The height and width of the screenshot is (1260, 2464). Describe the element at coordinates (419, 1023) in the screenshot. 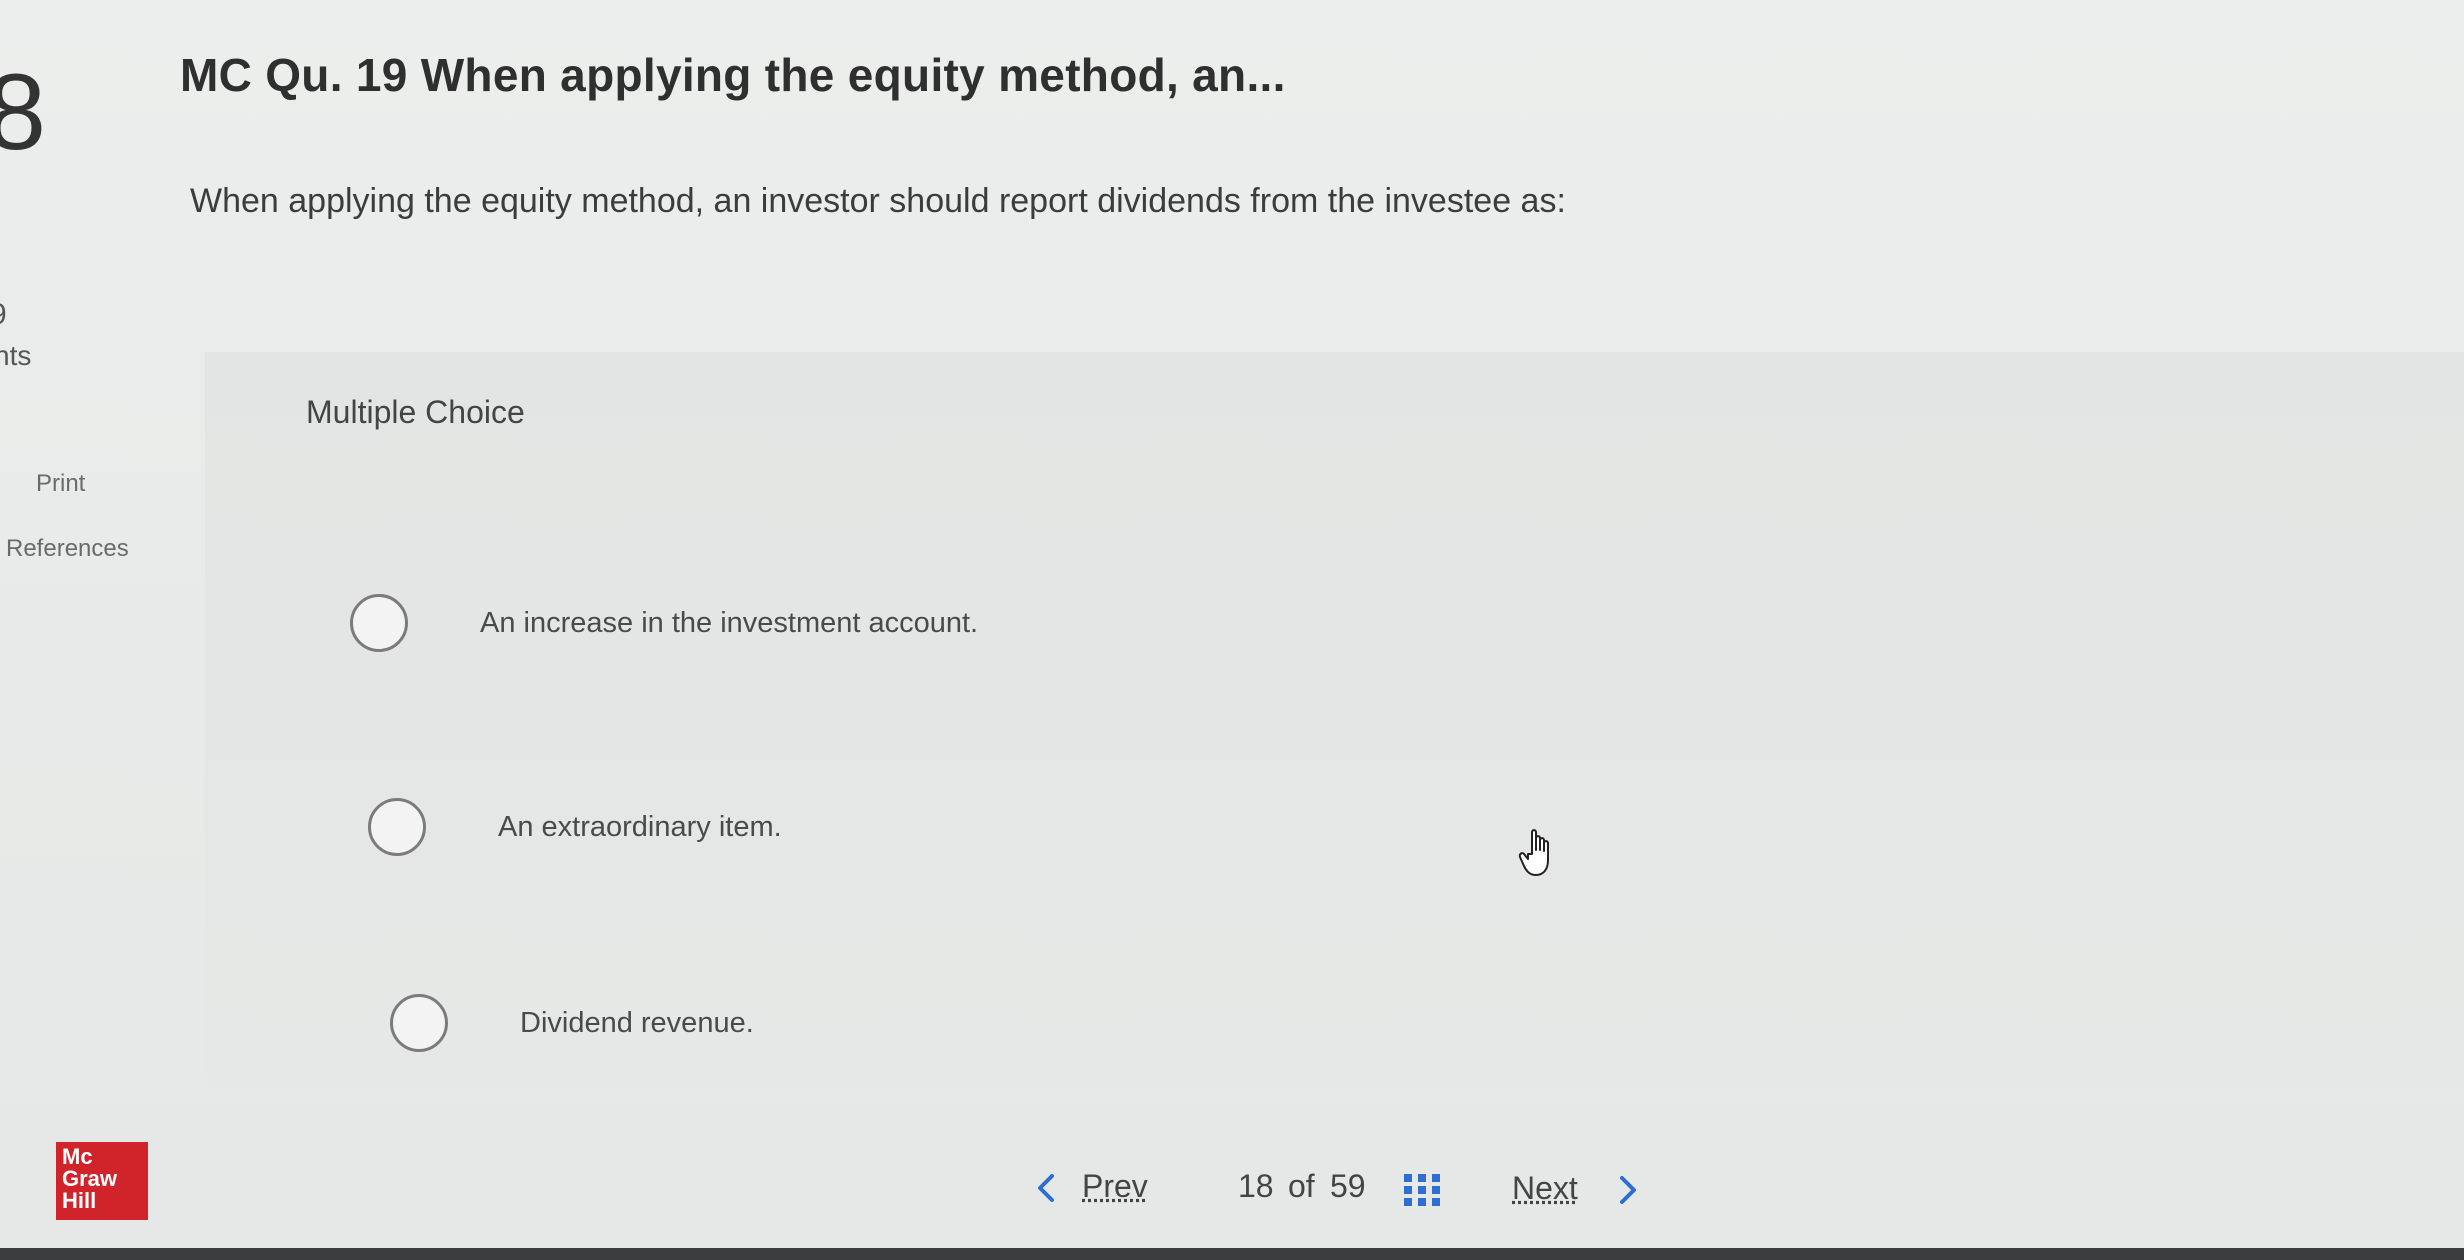

I see `option-c-radio` at that location.